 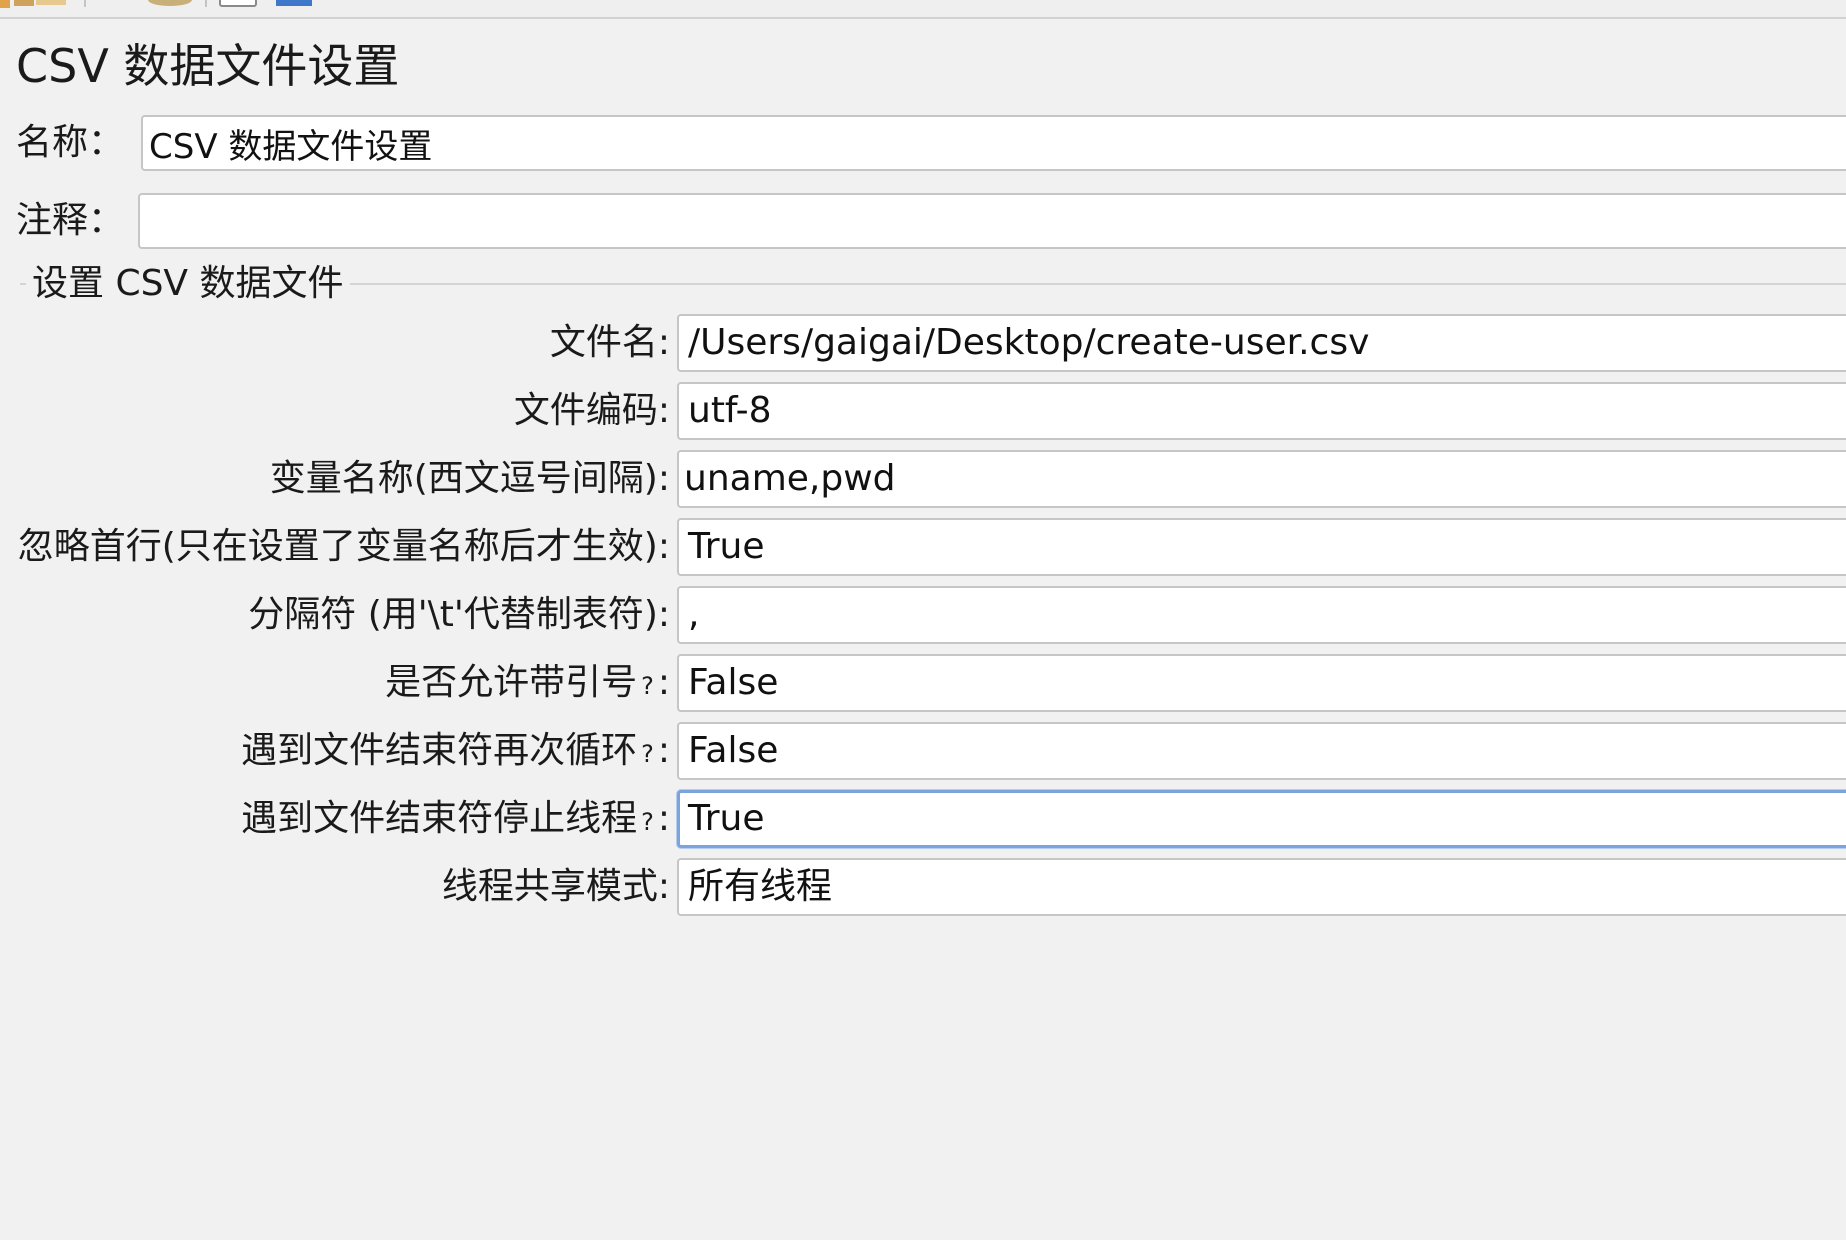 I want to click on filename-label: 文件名:, so click(x=609, y=342).